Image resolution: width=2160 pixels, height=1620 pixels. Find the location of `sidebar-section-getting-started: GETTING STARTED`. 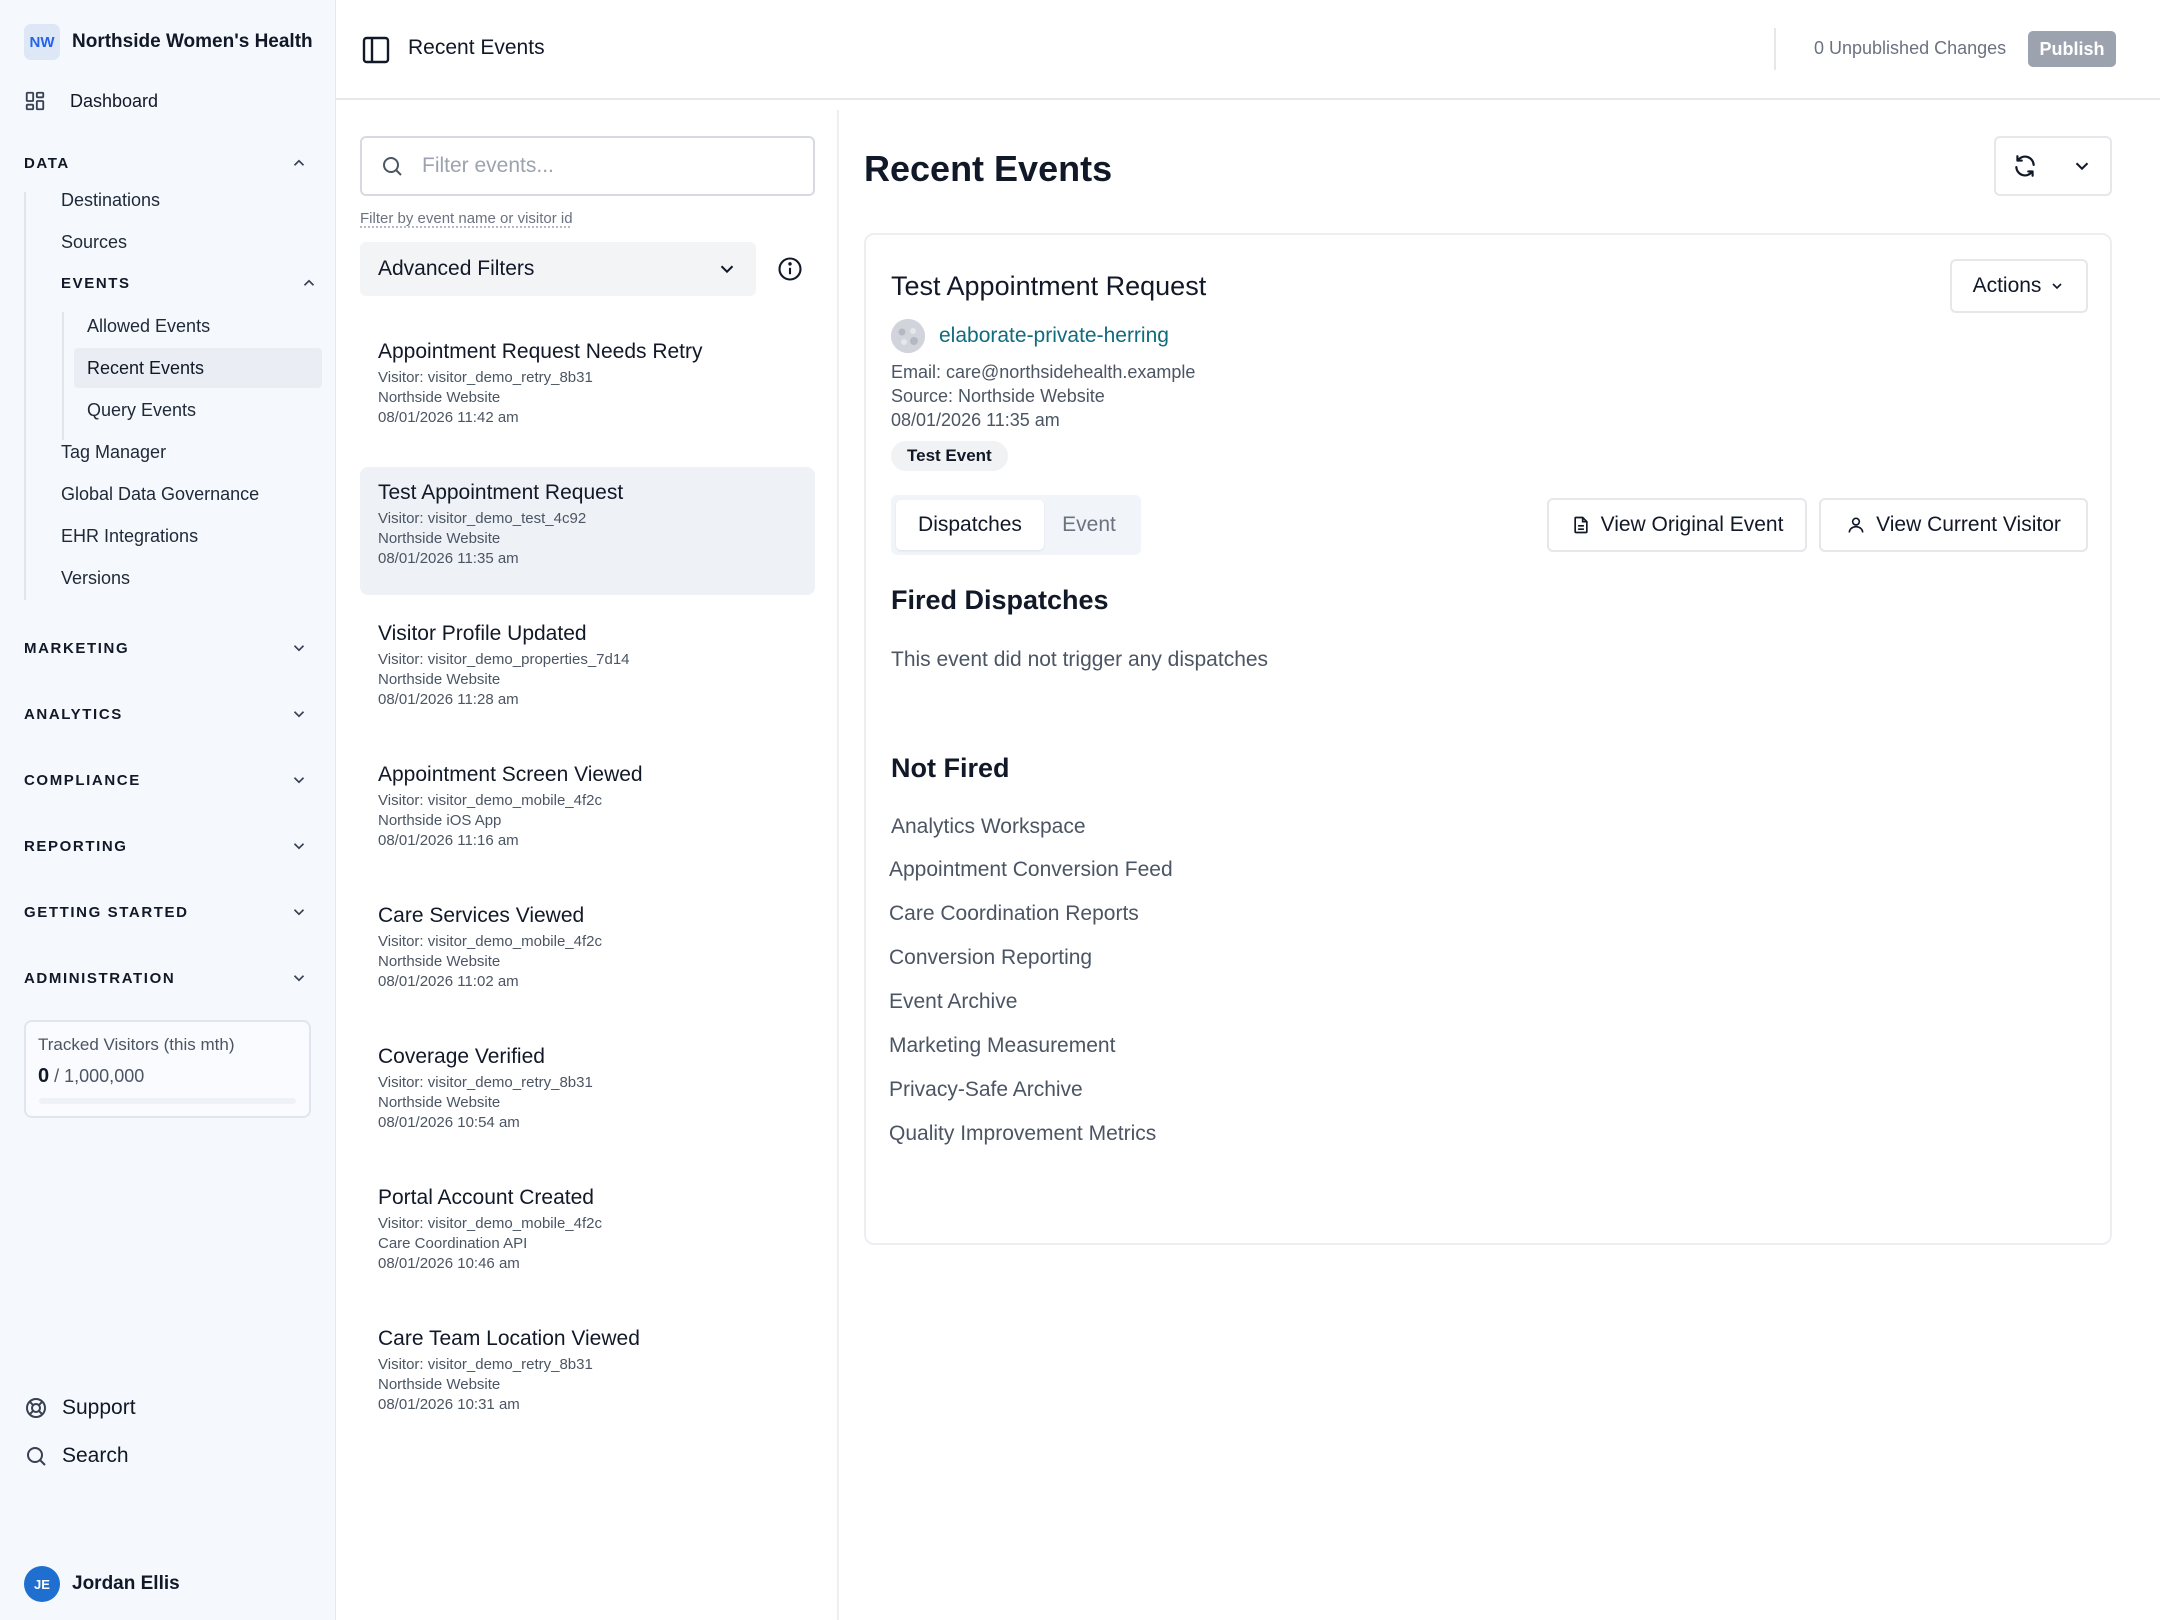

sidebar-section-getting-started: GETTING STARTED is located at coordinates (168, 912).